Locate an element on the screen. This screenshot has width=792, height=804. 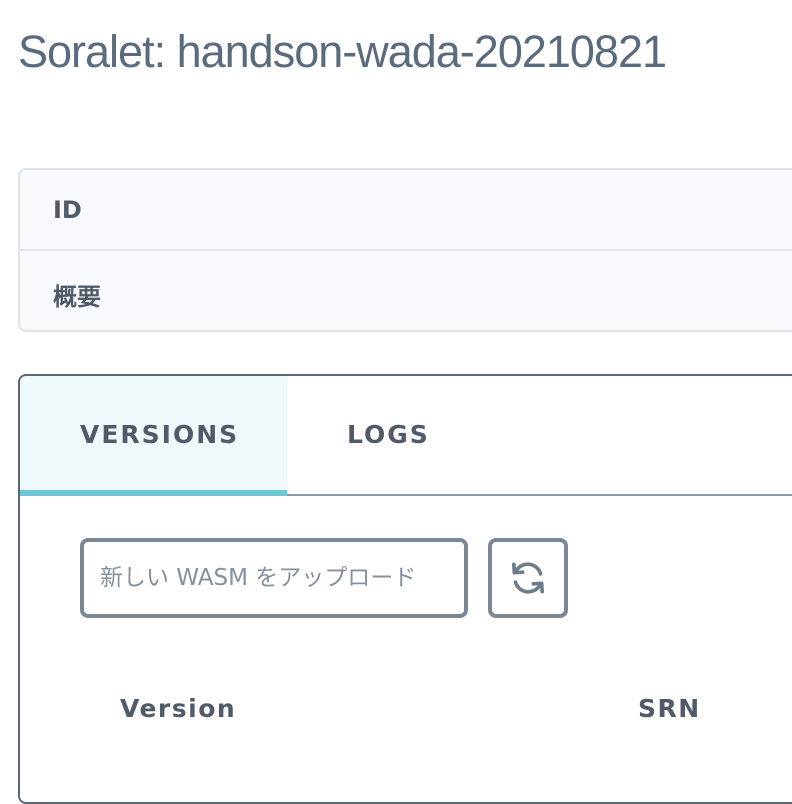
tab-versions-label: VERSIONS is located at coordinates (160, 434).